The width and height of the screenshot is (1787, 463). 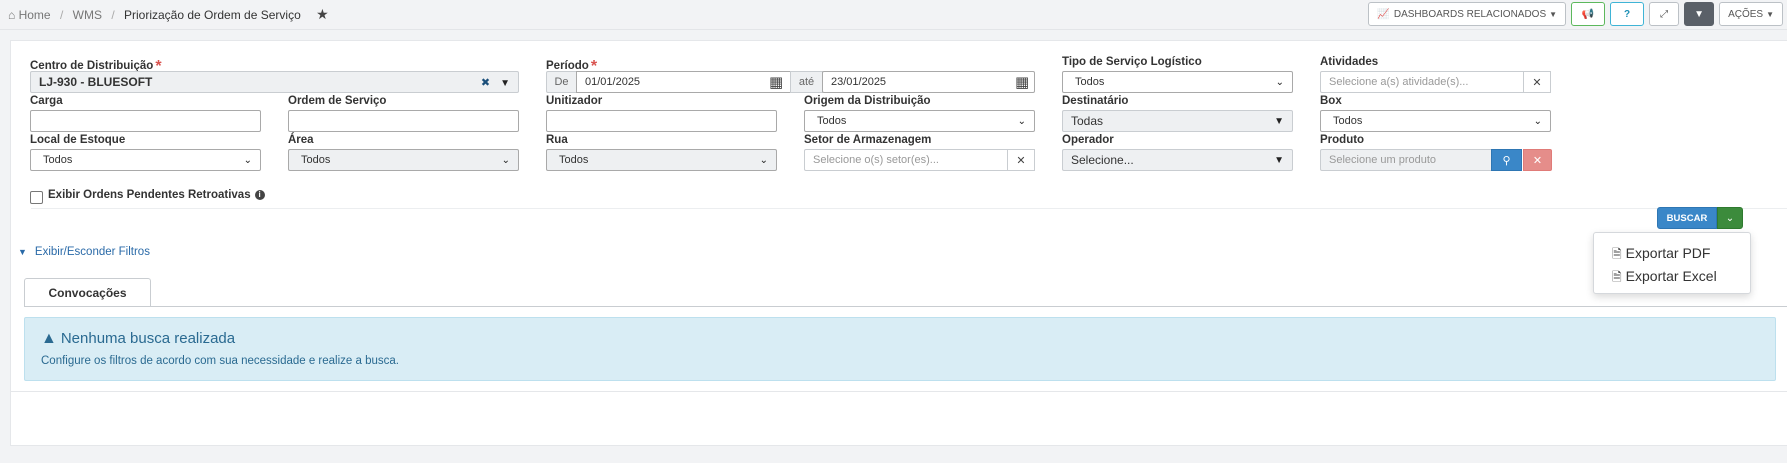 What do you see at coordinates (322, 14) in the screenshot?
I see `favorite-star-icon: ★` at bounding box center [322, 14].